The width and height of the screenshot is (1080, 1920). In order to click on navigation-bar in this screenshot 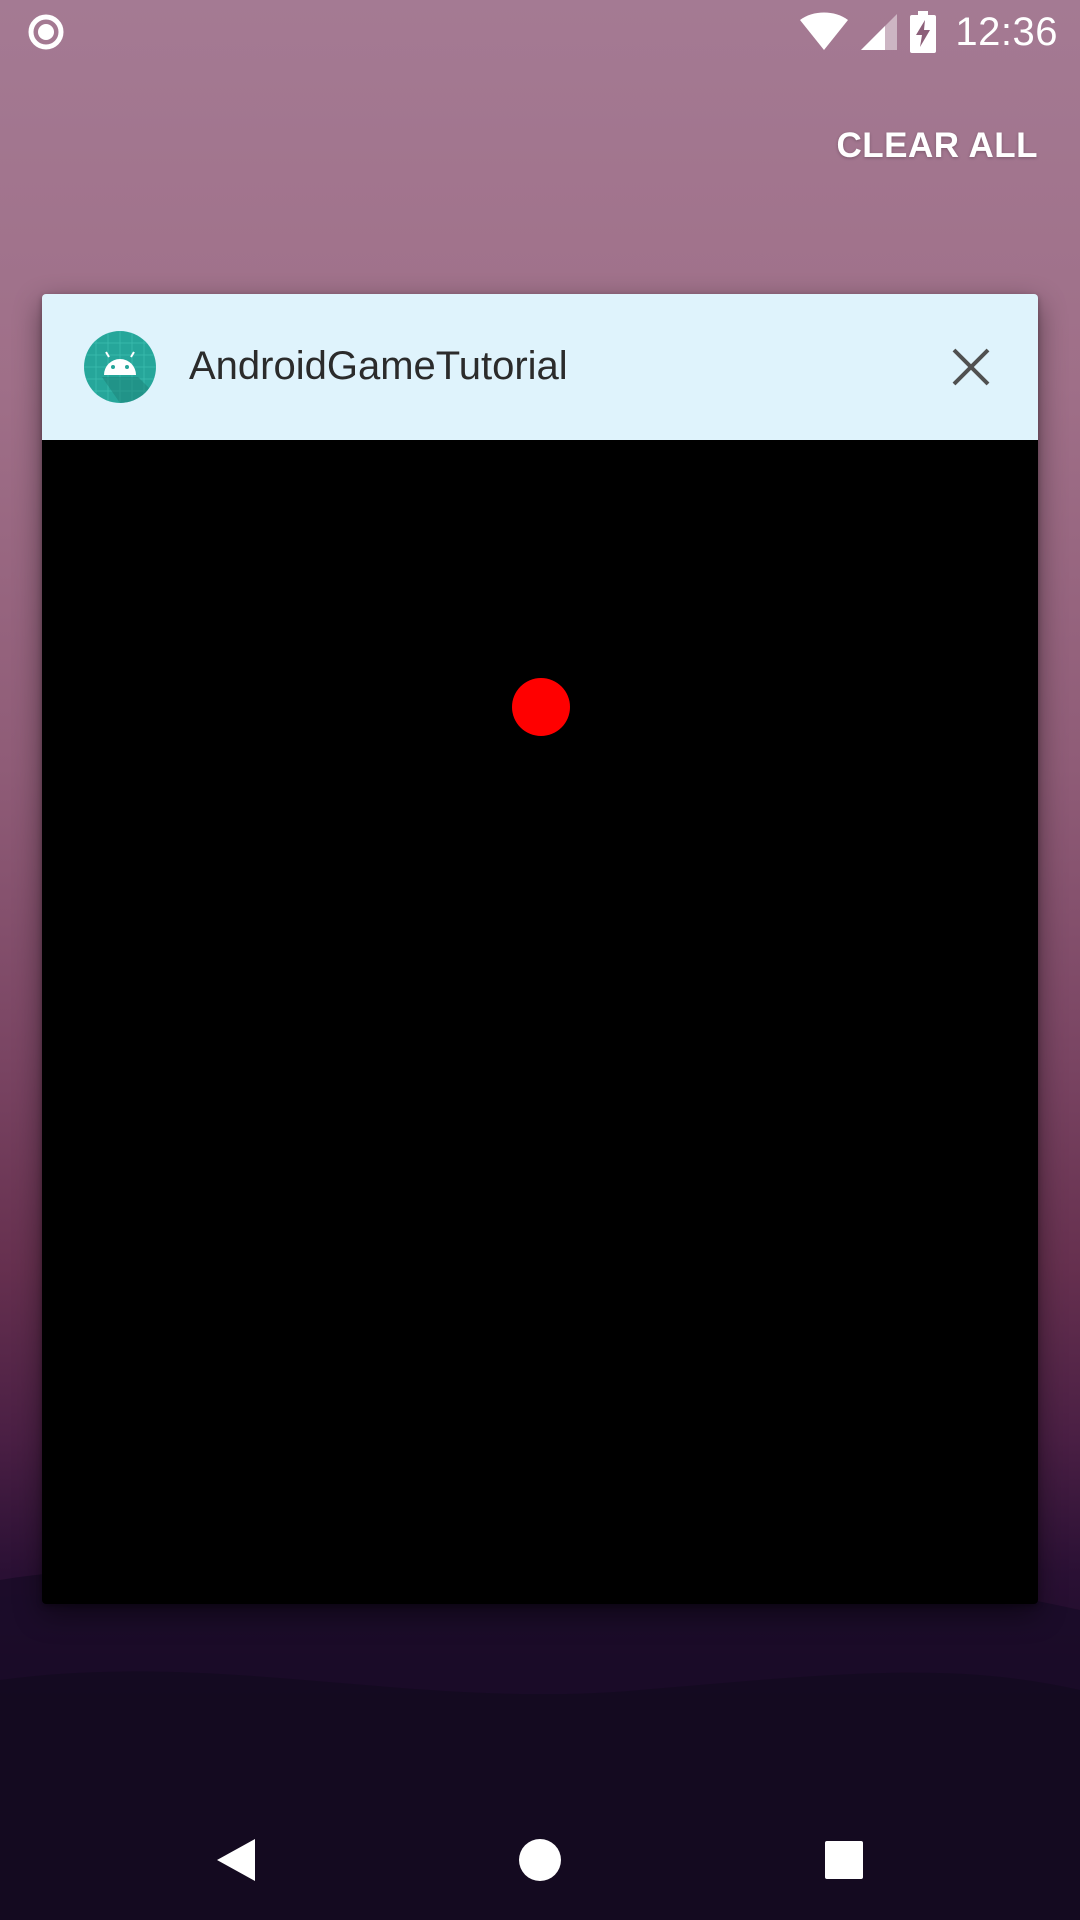, I will do `click(540, 1860)`.